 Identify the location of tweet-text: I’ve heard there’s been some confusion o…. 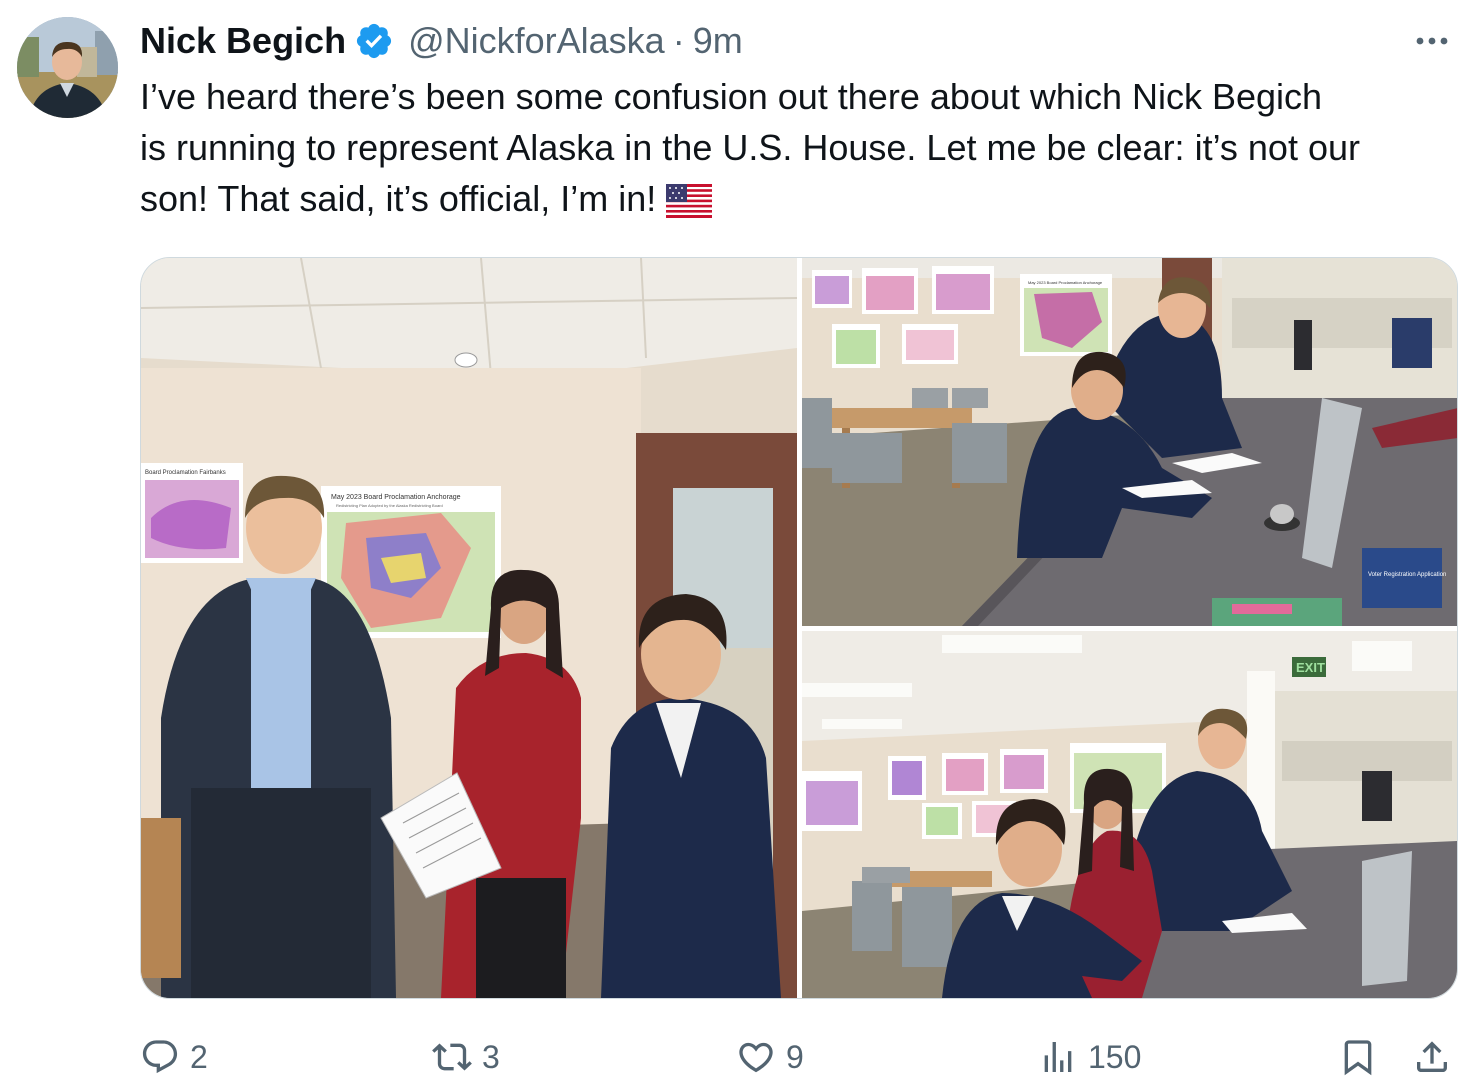
(802, 147).